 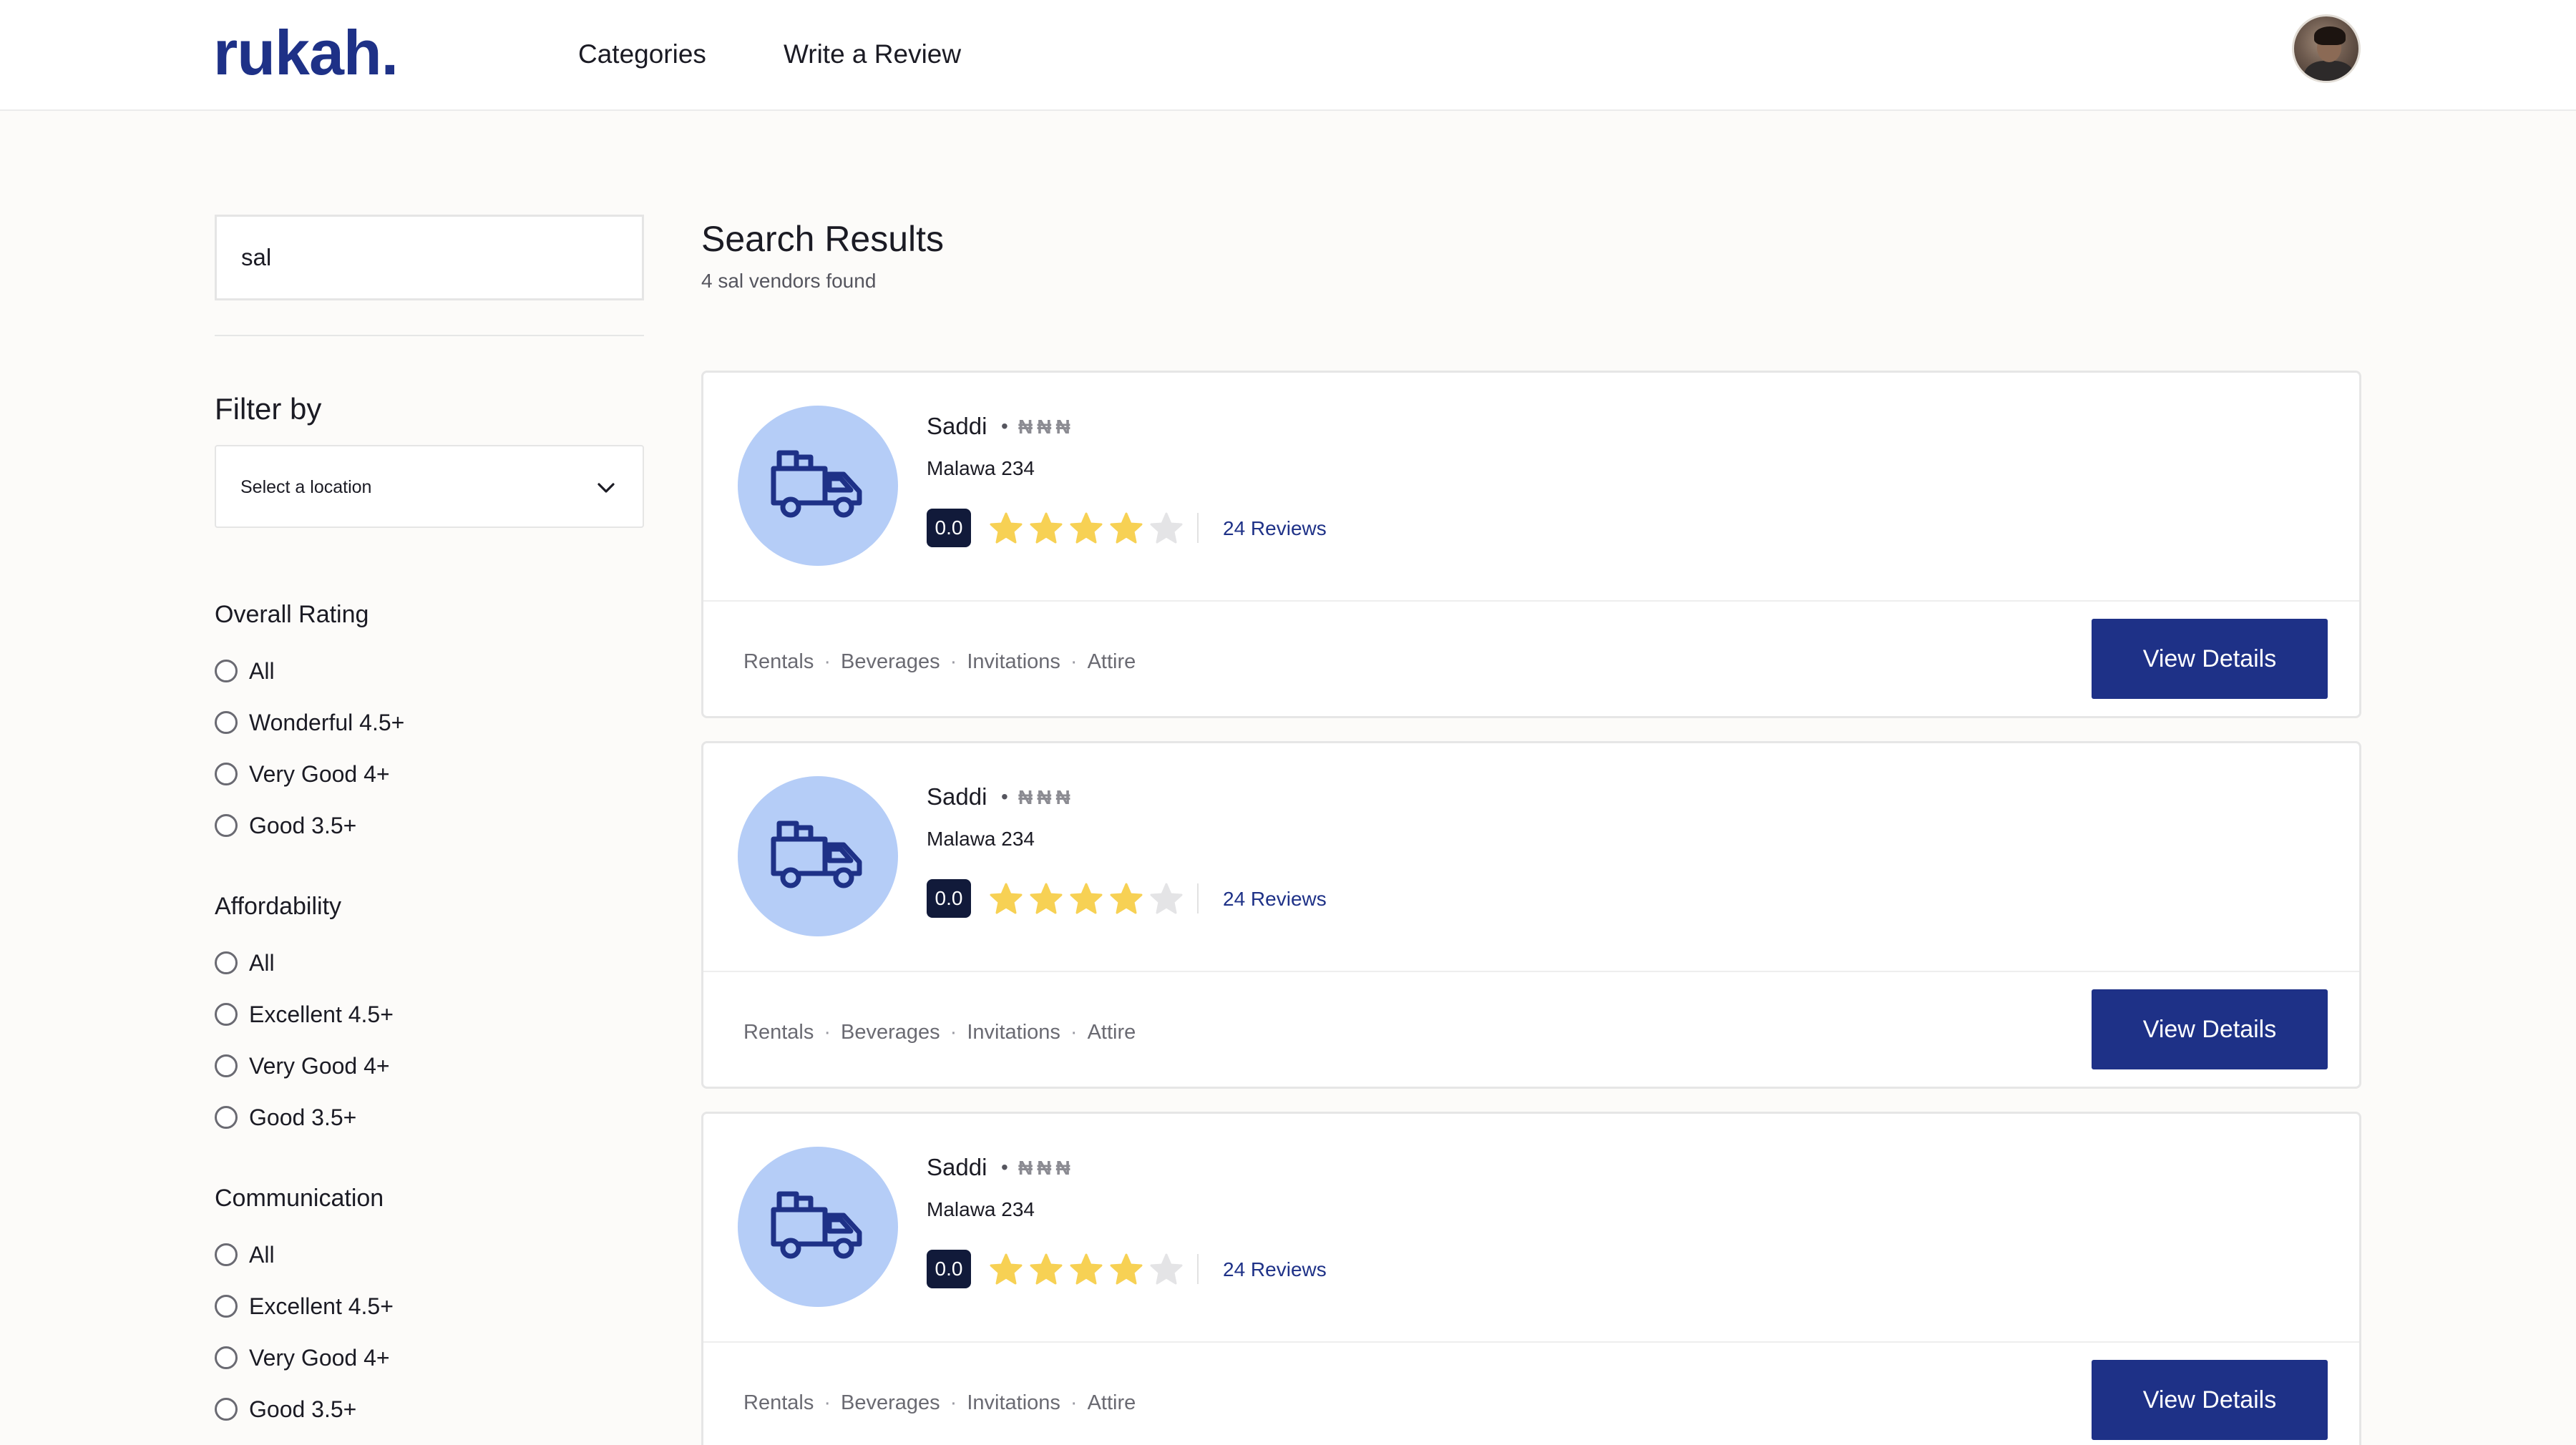 I want to click on filter-title: Filter by, so click(x=268, y=409).